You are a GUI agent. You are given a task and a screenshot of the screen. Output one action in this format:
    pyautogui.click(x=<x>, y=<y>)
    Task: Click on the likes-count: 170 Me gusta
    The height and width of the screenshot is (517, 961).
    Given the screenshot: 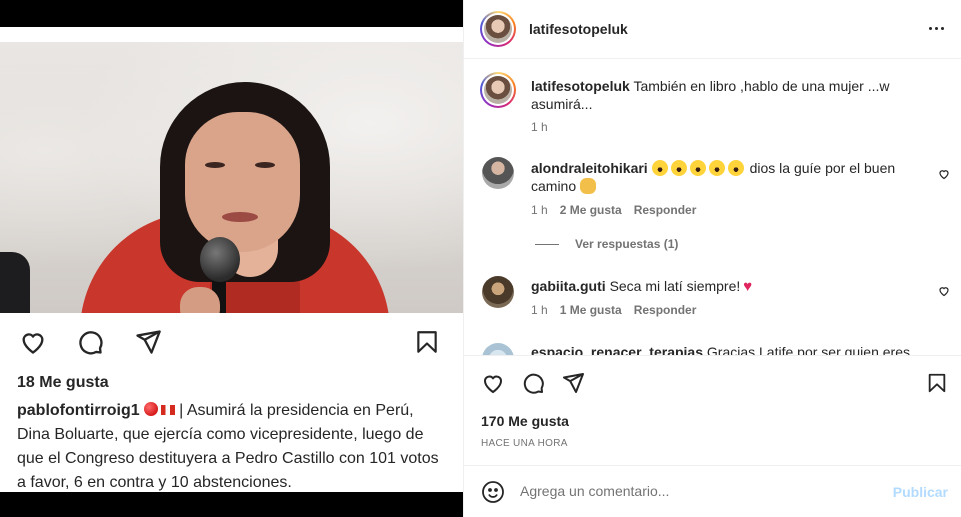 What is the action you would take?
    pyautogui.click(x=525, y=421)
    